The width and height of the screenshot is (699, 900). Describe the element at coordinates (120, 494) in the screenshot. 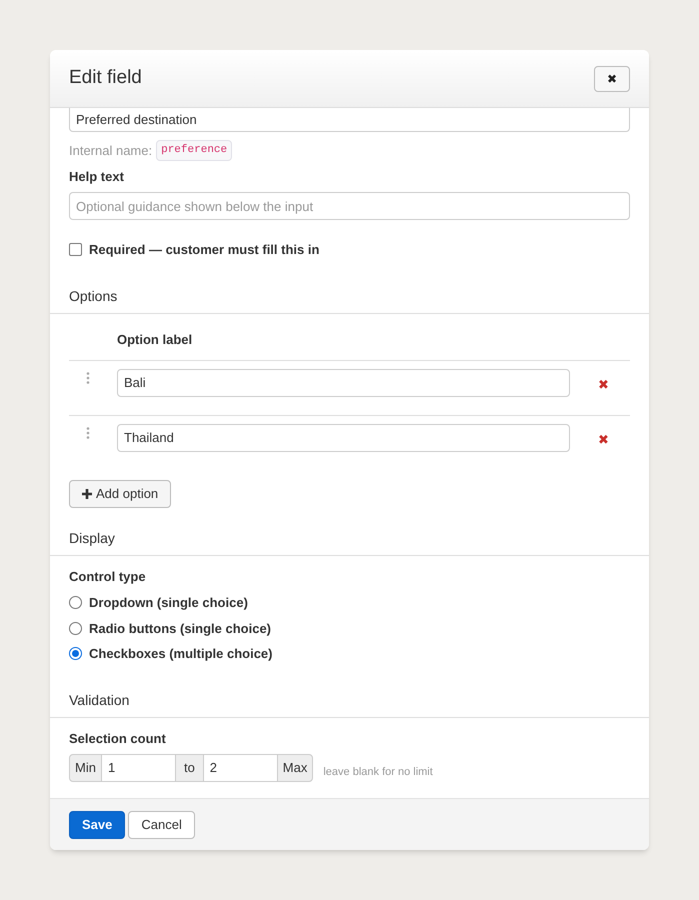

I see `add-option-button: Add option` at that location.